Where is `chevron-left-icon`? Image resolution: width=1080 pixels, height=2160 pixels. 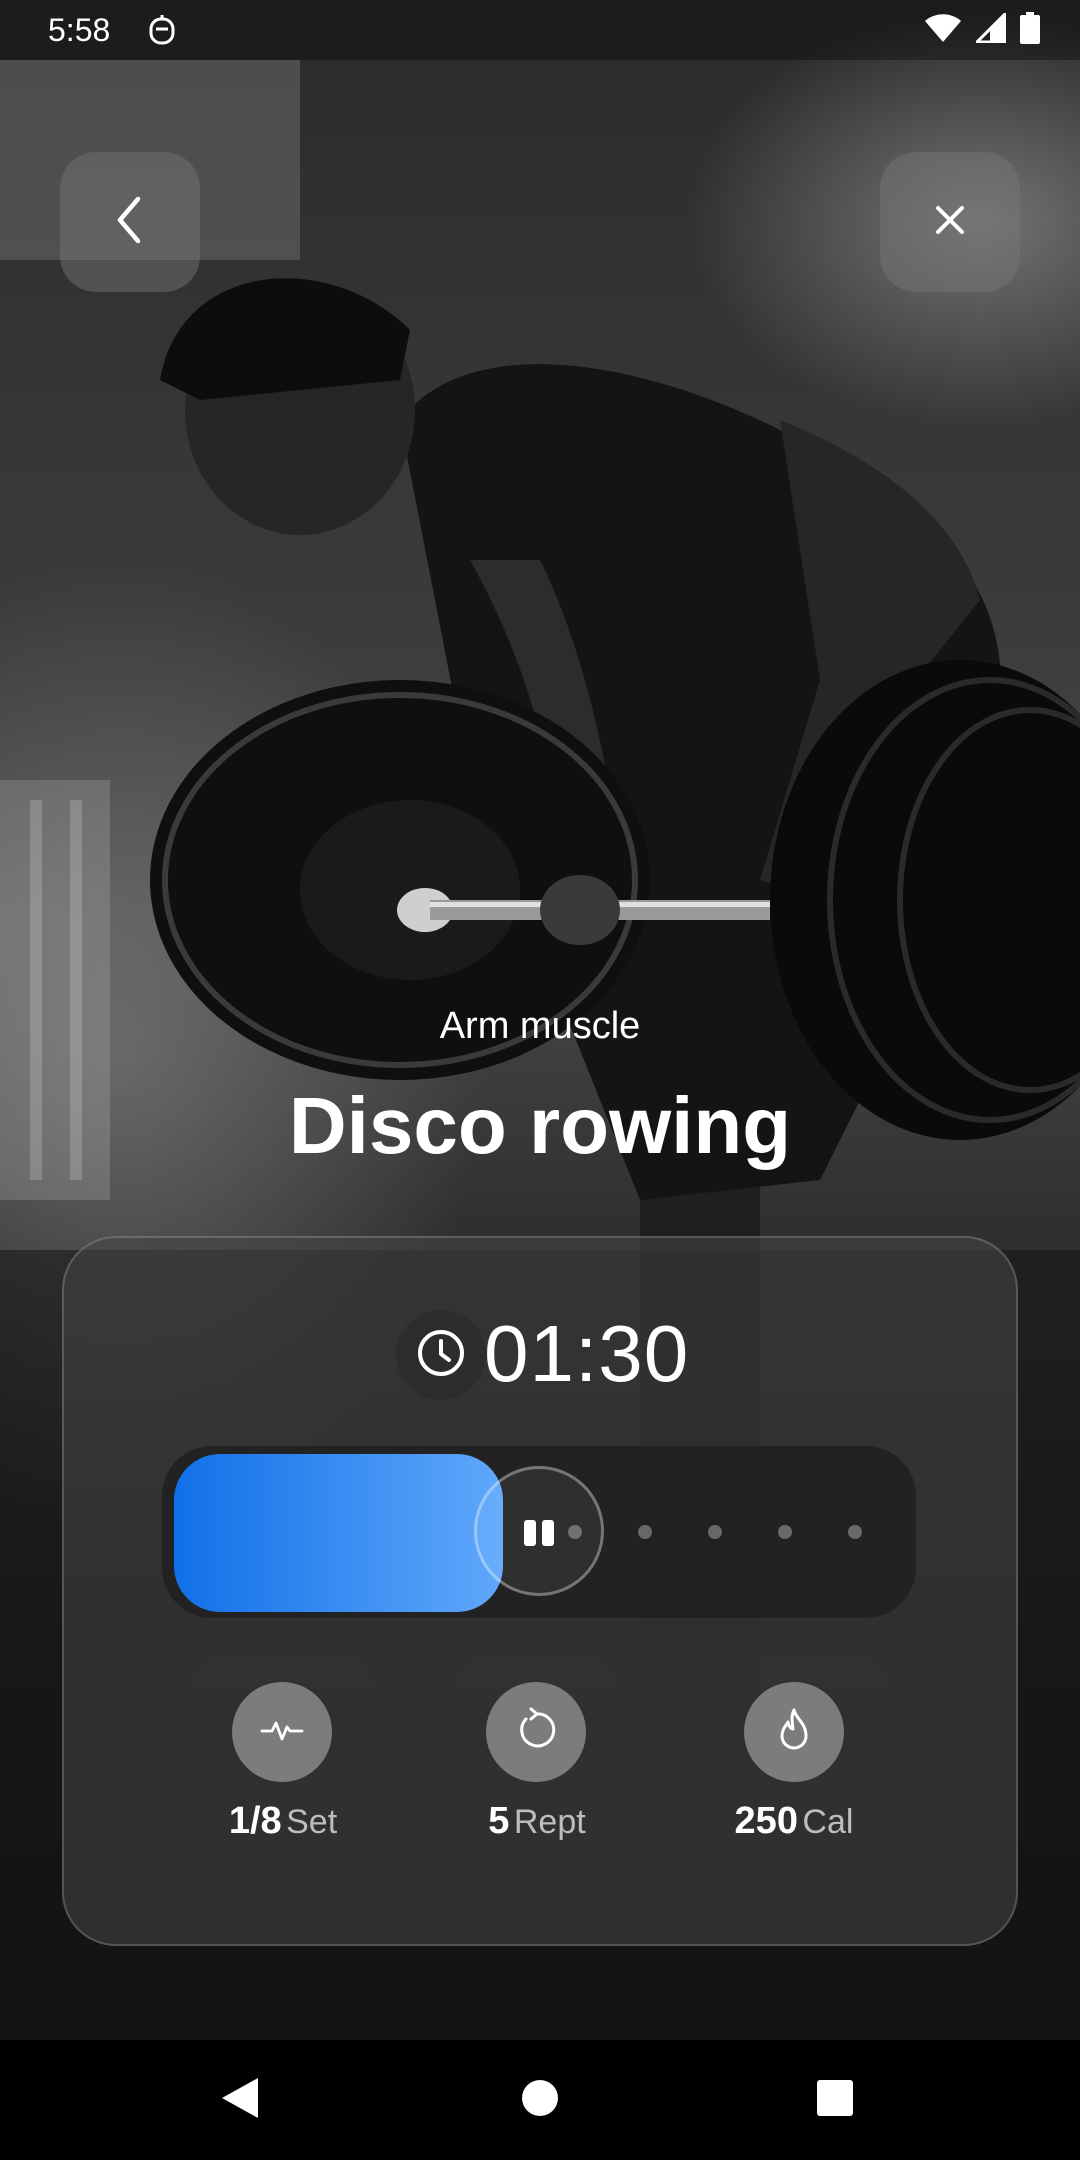 chevron-left-icon is located at coordinates (130, 222).